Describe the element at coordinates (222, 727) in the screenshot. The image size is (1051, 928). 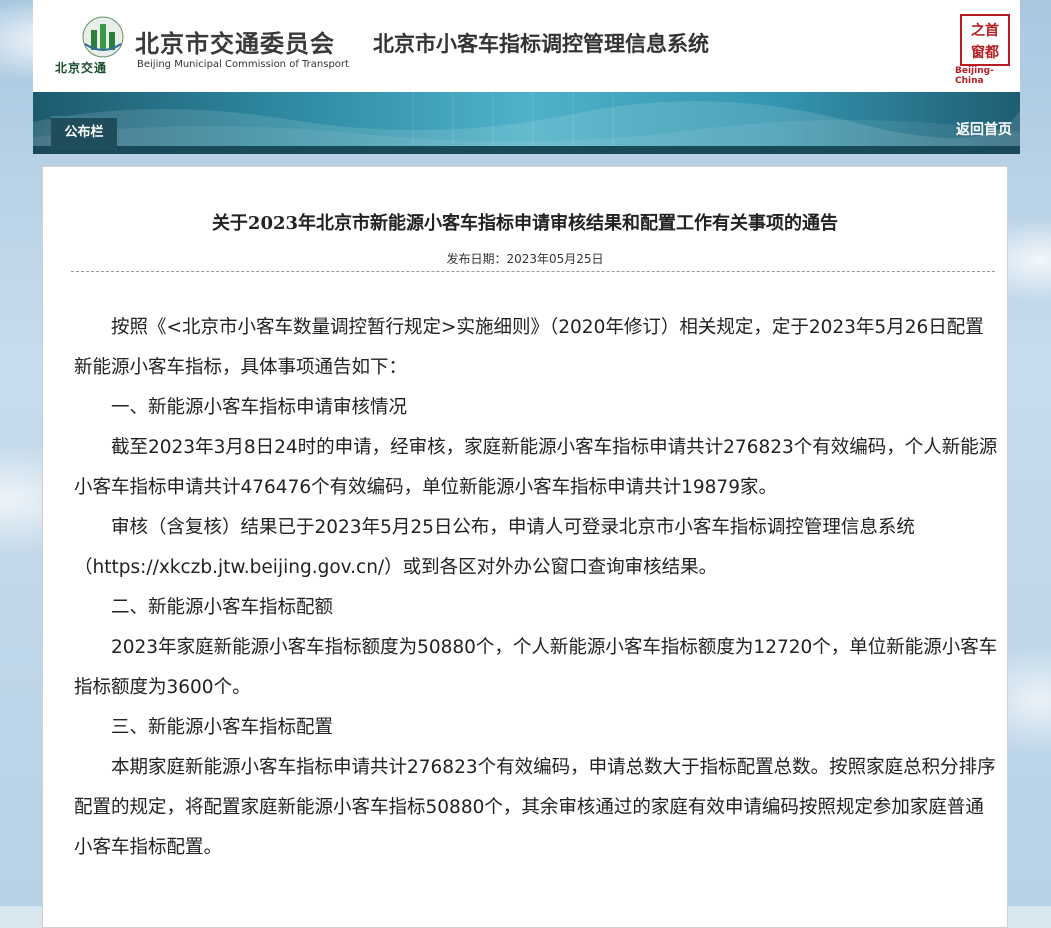
I see `section-heading: 三、新能源小客车指标配置` at that location.